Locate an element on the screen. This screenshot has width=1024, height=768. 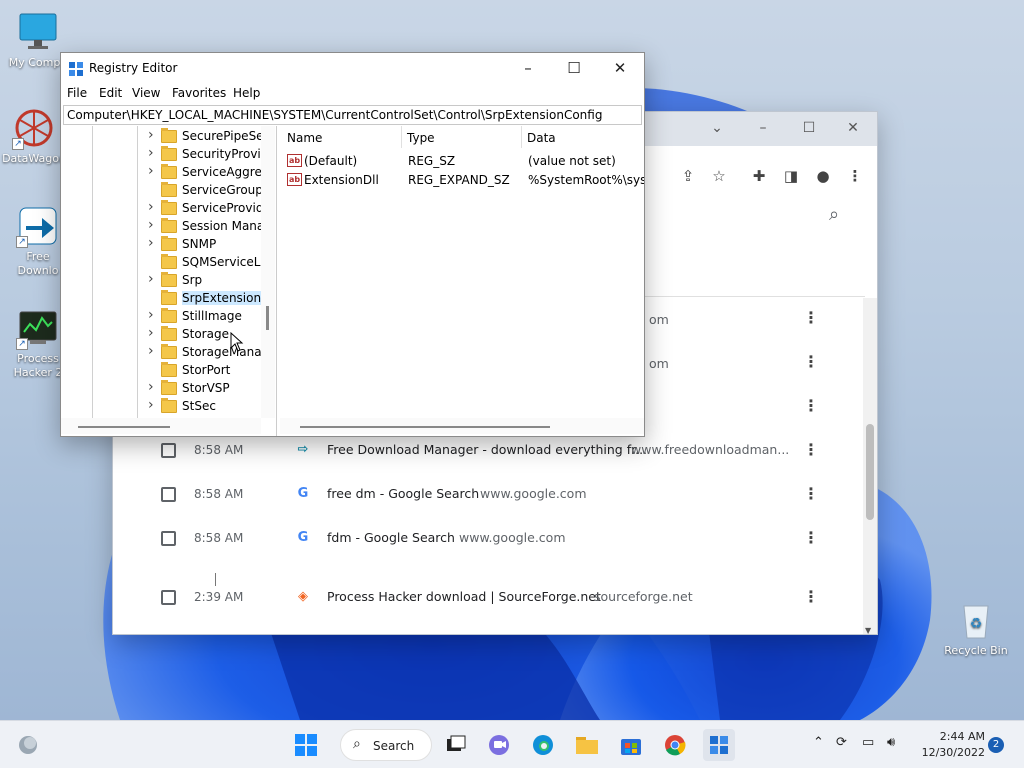
tree-node: SQMServiceLis is located at coordinates (168, 263).